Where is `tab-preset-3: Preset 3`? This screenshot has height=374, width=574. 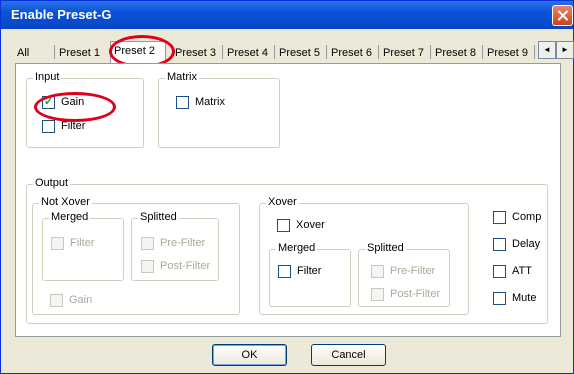
tab-preset-3: Preset 3 is located at coordinates (195, 53).